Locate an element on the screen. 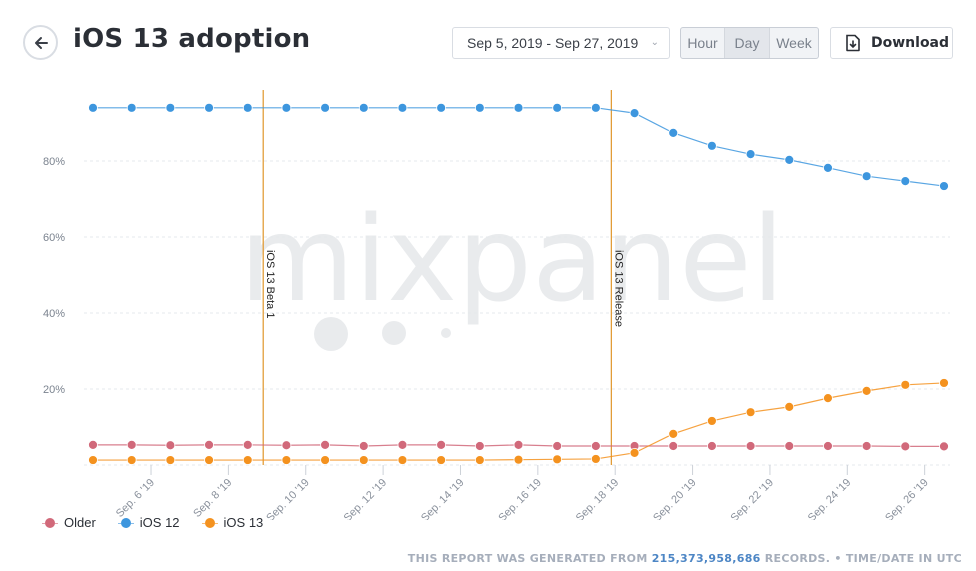 This screenshot has height=571, width=976. download-label: Download is located at coordinates (910, 43).